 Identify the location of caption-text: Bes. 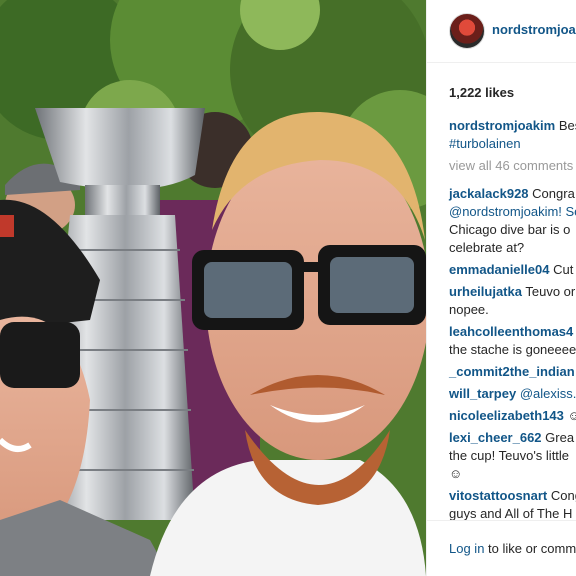
(567, 125).